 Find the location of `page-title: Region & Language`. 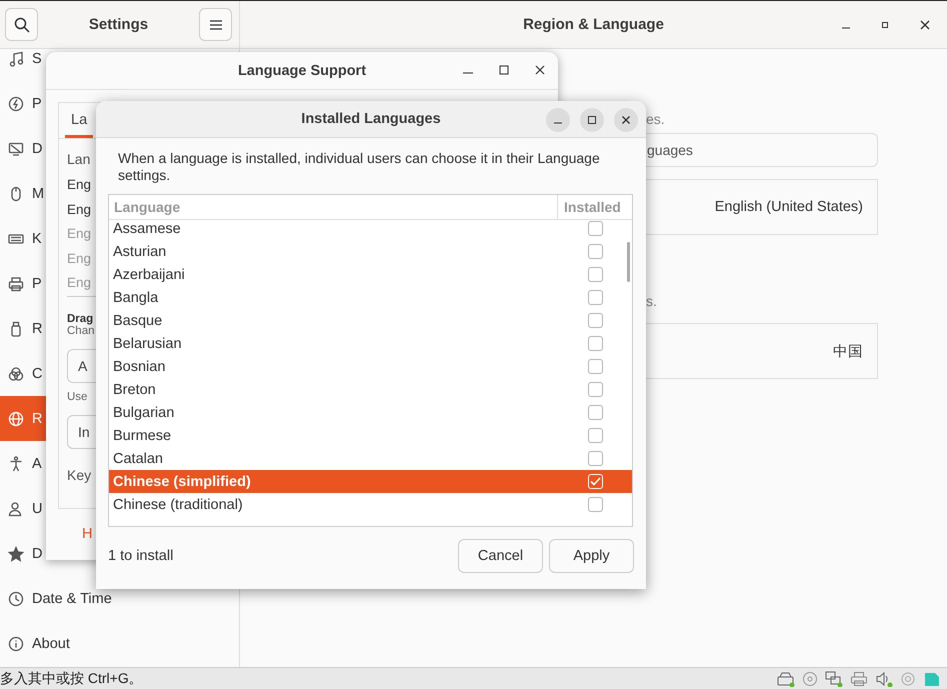

page-title: Region & Language is located at coordinates (593, 24).